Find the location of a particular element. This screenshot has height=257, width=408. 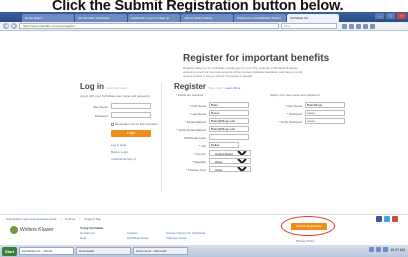

browser-tab: Welcome to Ovid/Wolters Kluwer is located at coordinates (260, 18).